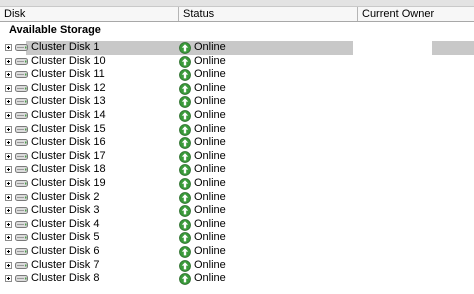  Describe the element at coordinates (237, 225) in the screenshot. I see `disk-row: Cluster Disk 4 Online` at that location.